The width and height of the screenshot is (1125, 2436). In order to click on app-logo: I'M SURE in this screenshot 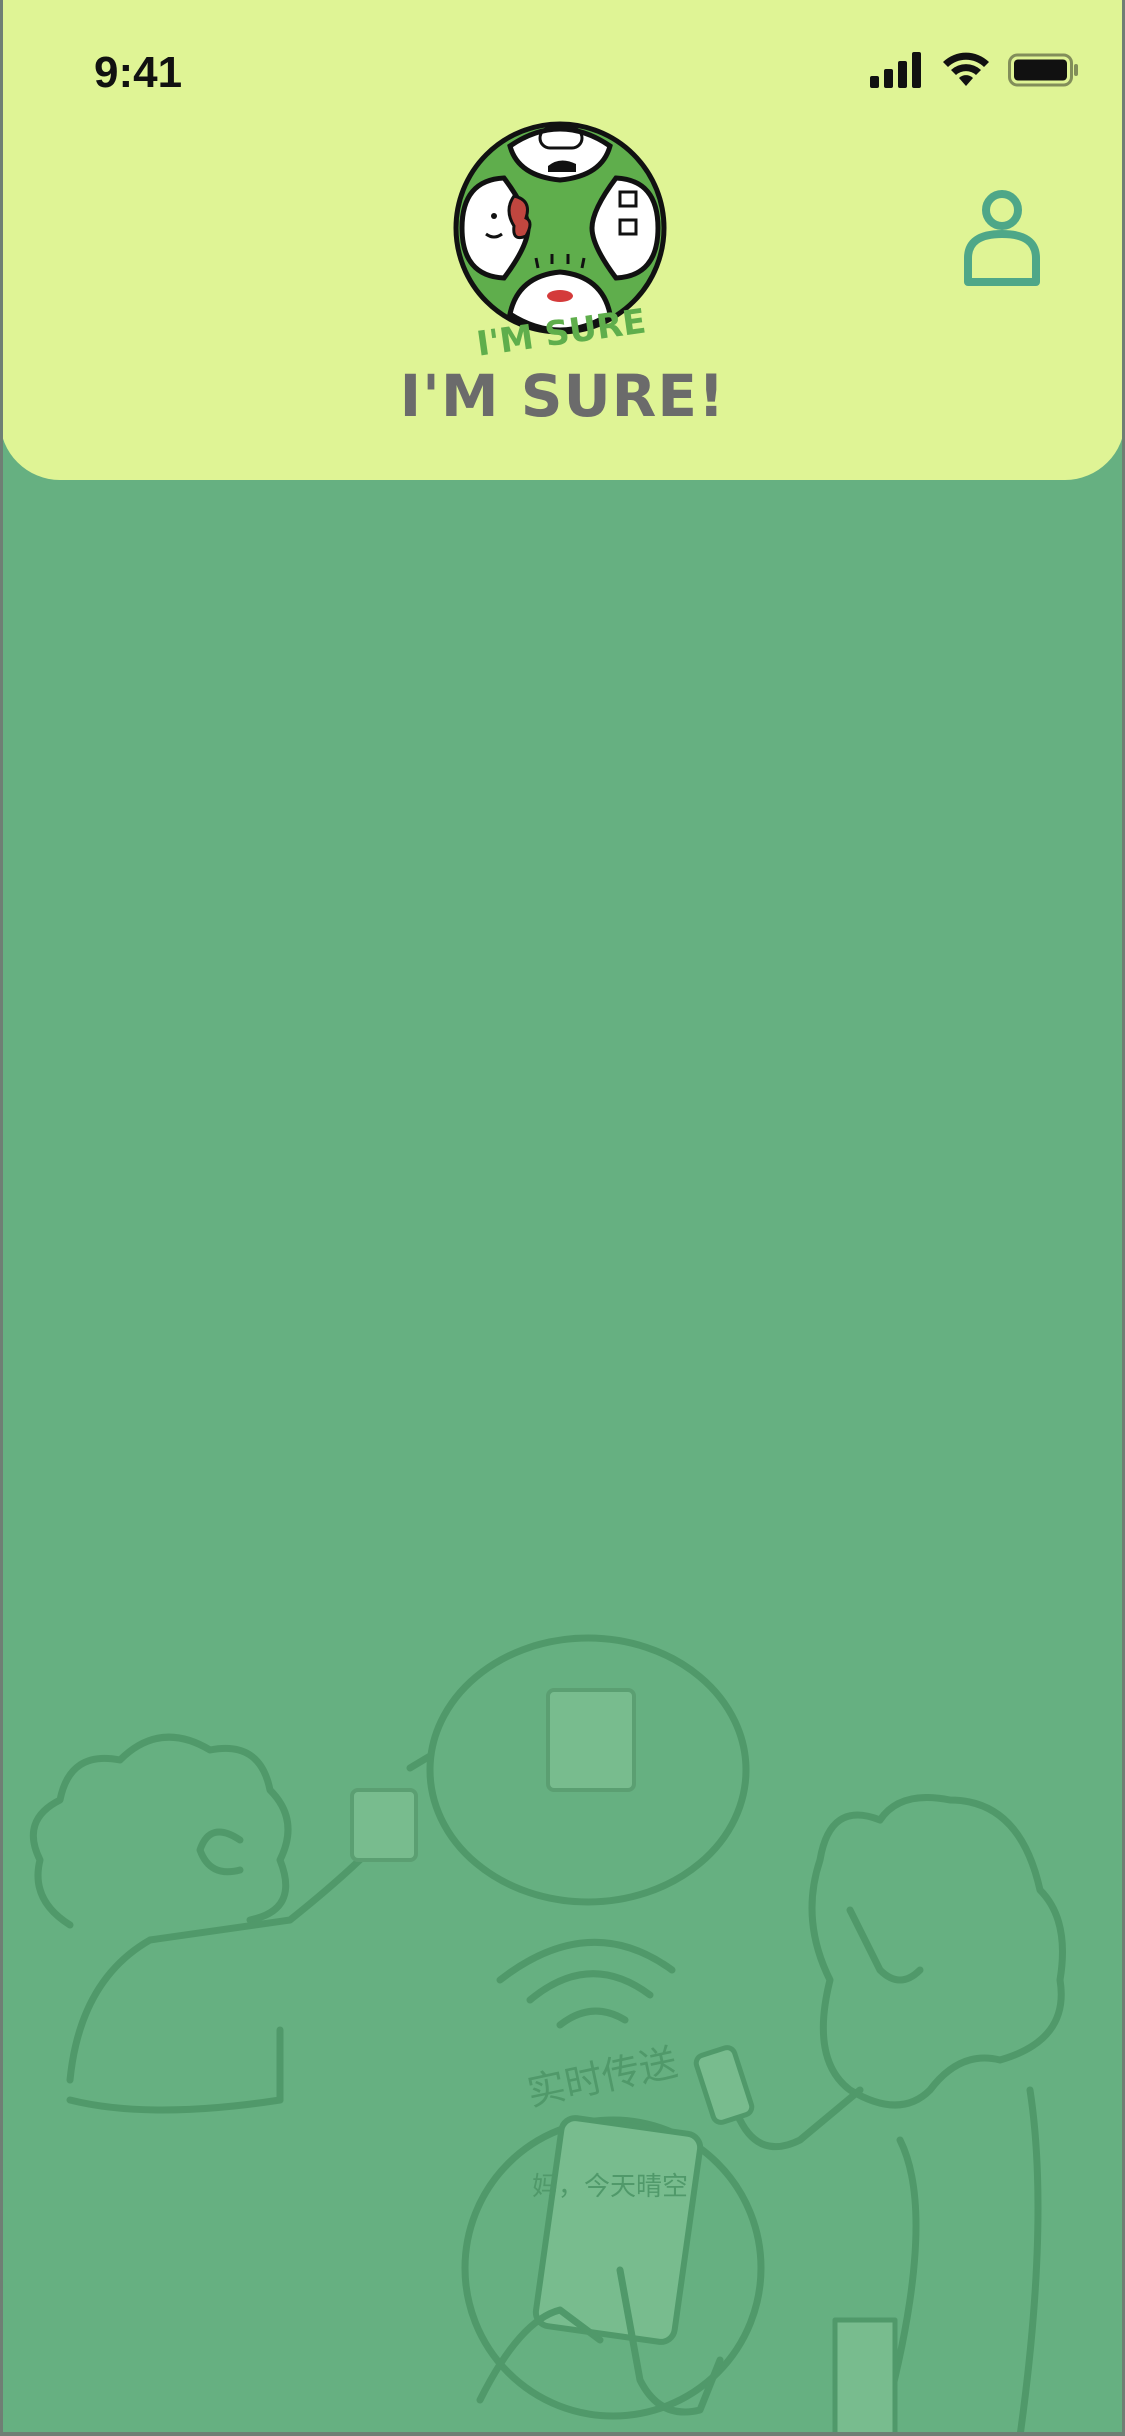, I will do `click(560, 239)`.